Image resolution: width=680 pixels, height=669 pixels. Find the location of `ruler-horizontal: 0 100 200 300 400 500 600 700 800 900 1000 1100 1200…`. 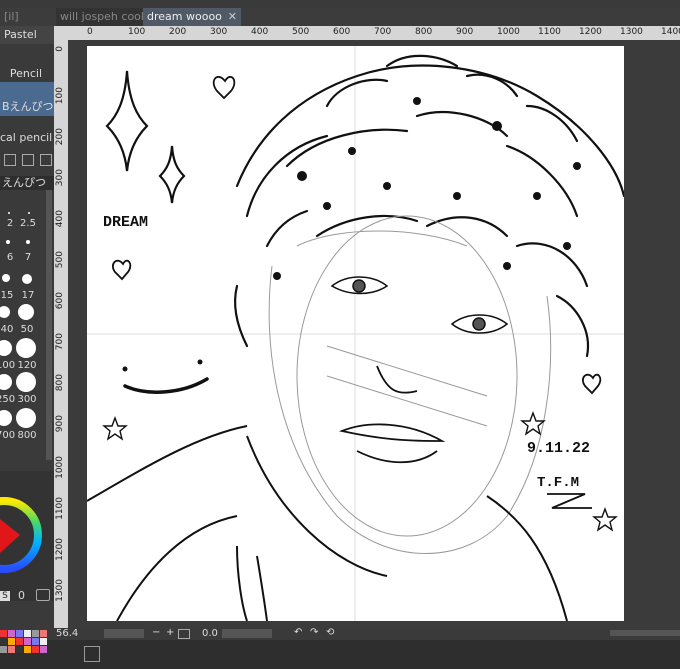

ruler-horizontal: 0 100 200 300 400 500 600 700 800 900 1000 1100 1200… is located at coordinates (367, 33).